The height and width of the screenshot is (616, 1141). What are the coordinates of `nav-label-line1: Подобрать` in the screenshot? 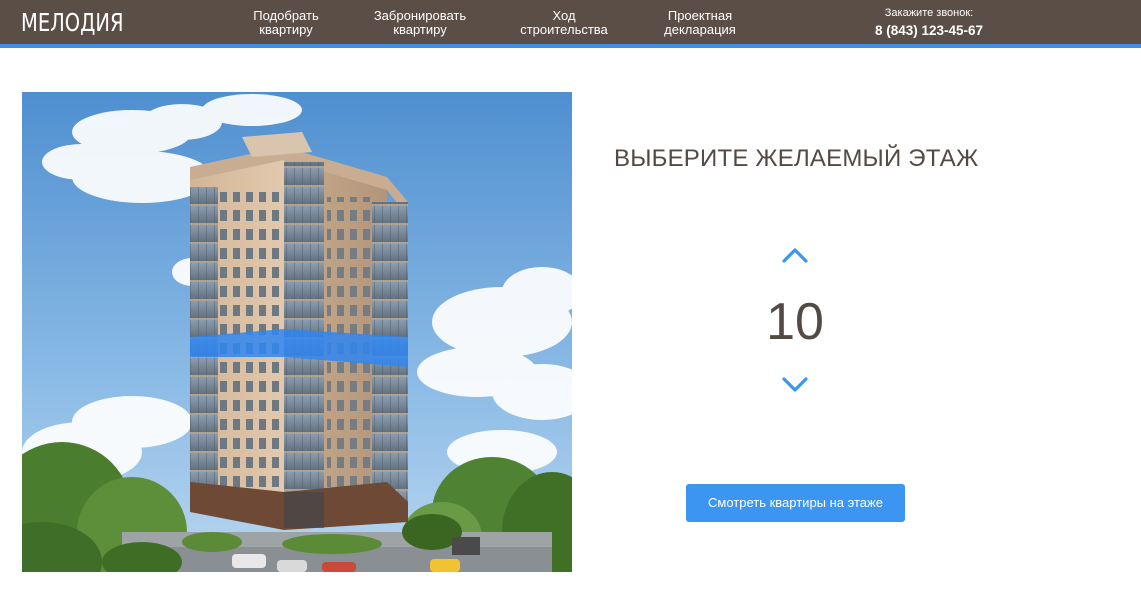 It's located at (286, 15).